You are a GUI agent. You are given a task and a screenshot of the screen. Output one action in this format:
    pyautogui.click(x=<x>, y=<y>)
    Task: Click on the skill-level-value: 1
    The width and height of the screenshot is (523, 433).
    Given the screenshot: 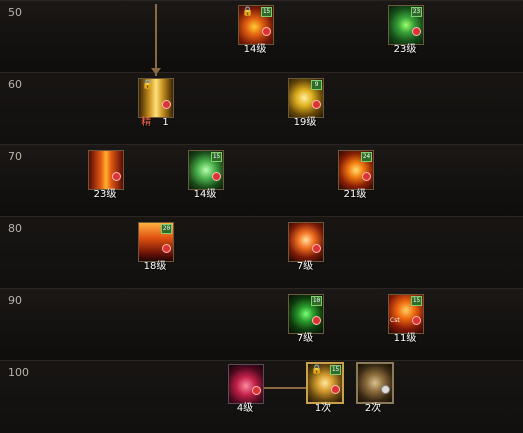 What is the action you would take?
    pyautogui.click(x=165, y=122)
    